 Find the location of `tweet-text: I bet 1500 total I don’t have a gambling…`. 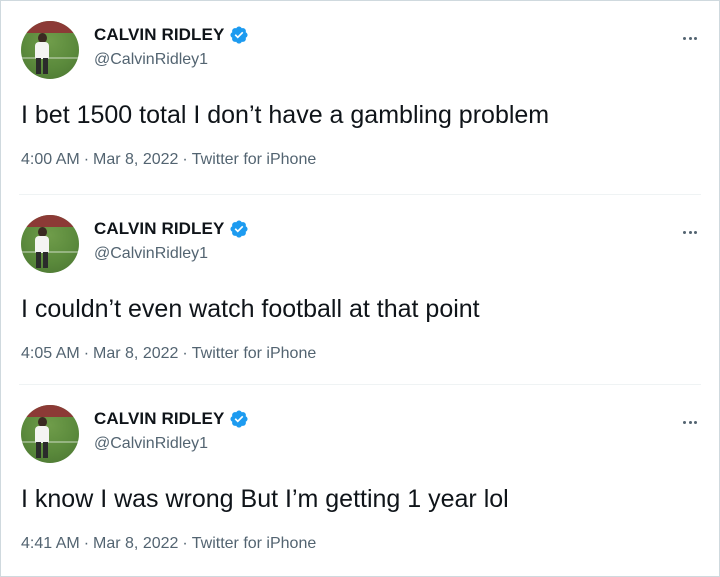

tweet-text: I bet 1500 total I don’t have a gambling… is located at coordinates (285, 115).